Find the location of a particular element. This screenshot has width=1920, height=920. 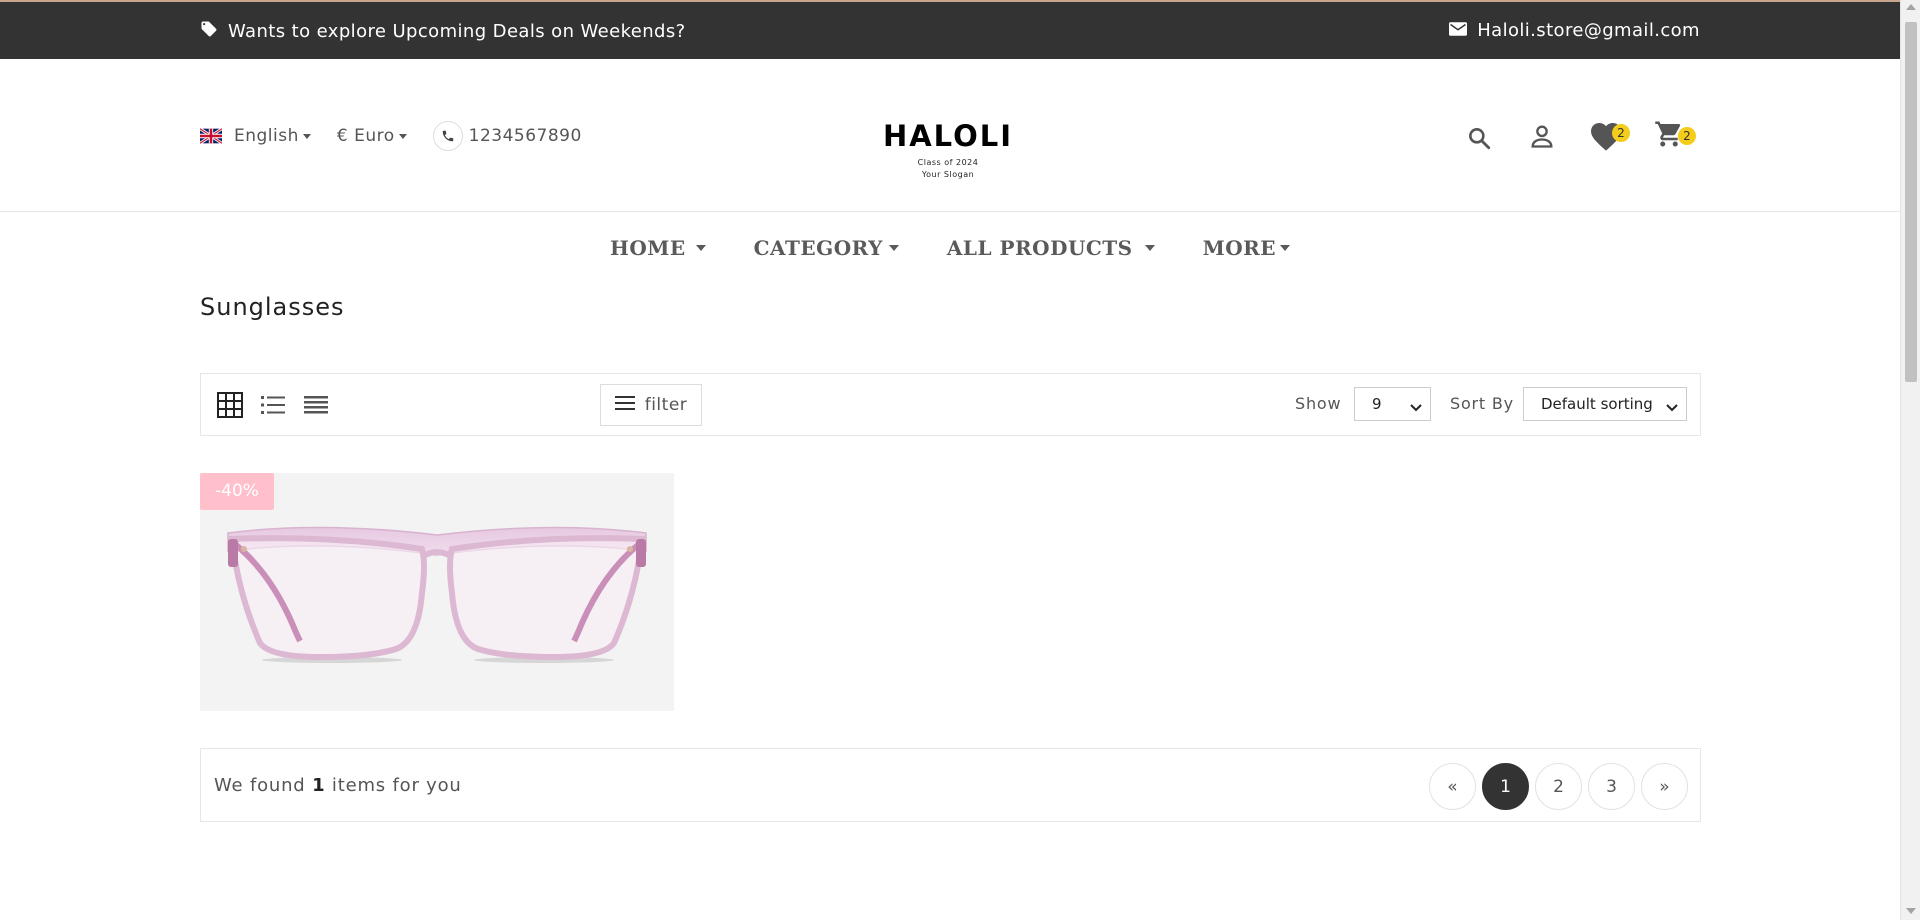

language-label: English is located at coordinates (266, 136).